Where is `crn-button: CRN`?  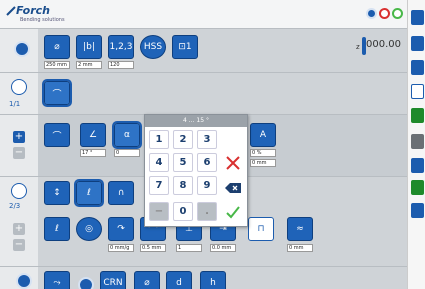 crn-button: CRN is located at coordinates (113, 280).